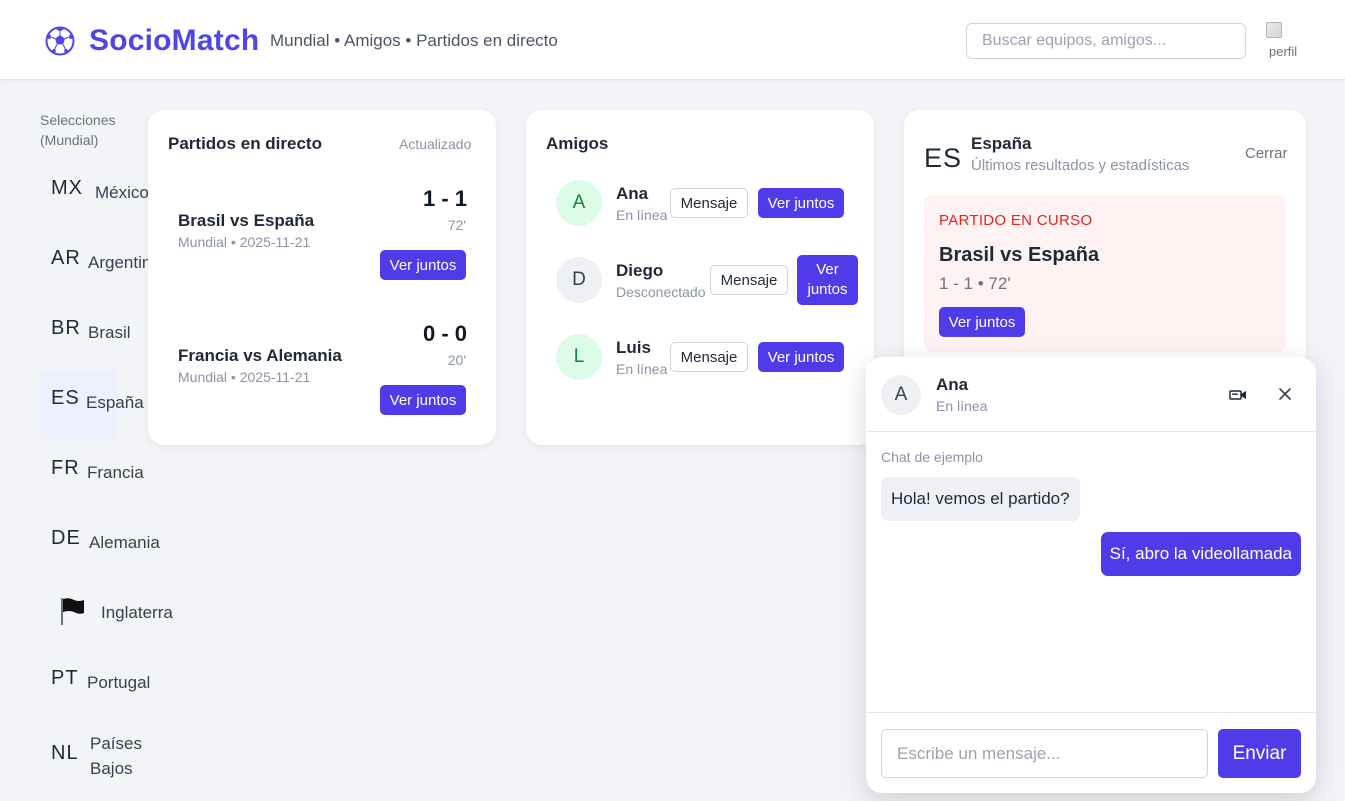 The width and height of the screenshot is (1345, 801). Describe the element at coordinates (66, 538) in the screenshot. I see `team-code: DE` at that location.